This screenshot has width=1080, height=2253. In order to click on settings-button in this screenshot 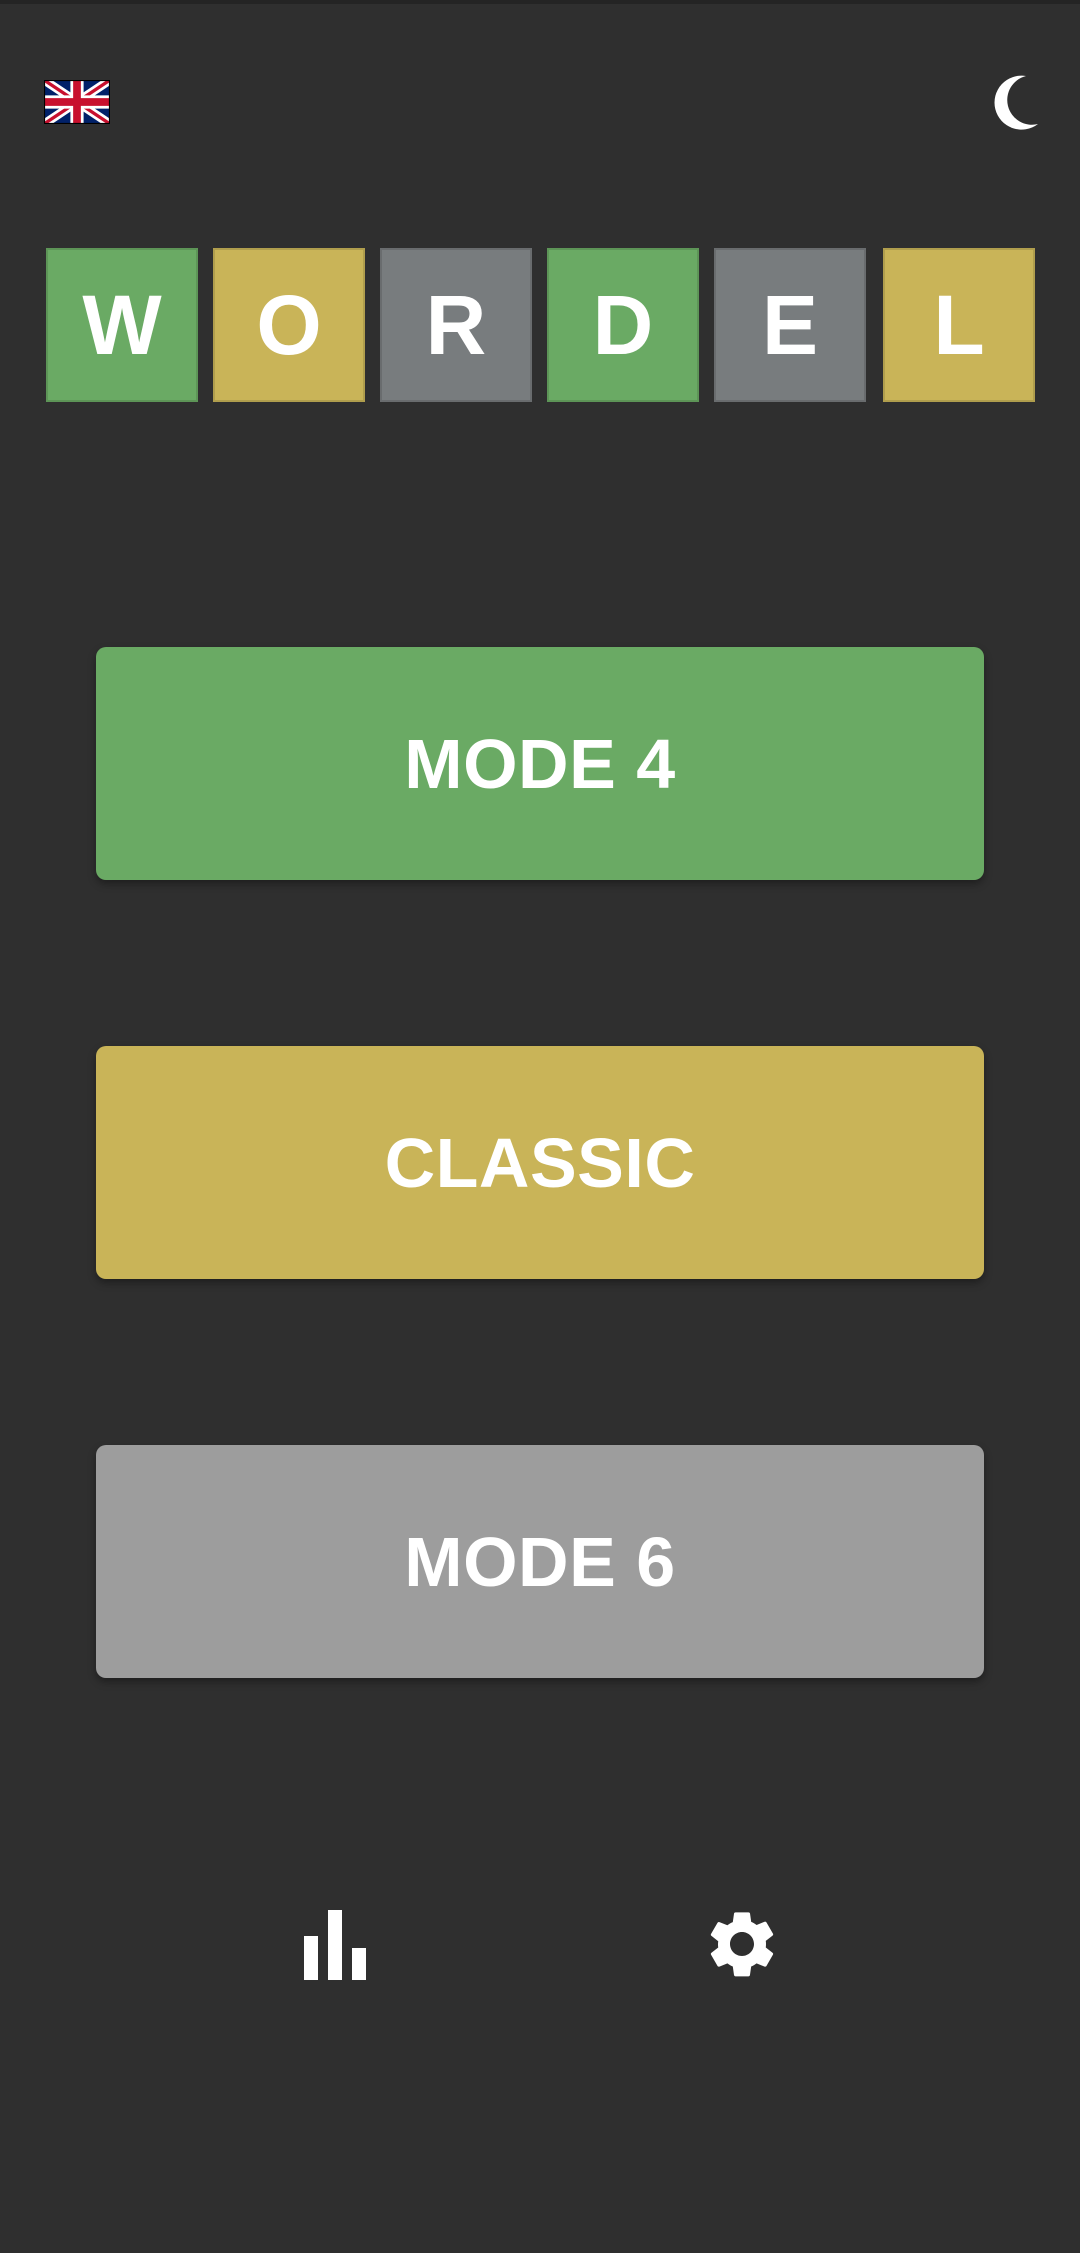, I will do `click(742, 1944)`.